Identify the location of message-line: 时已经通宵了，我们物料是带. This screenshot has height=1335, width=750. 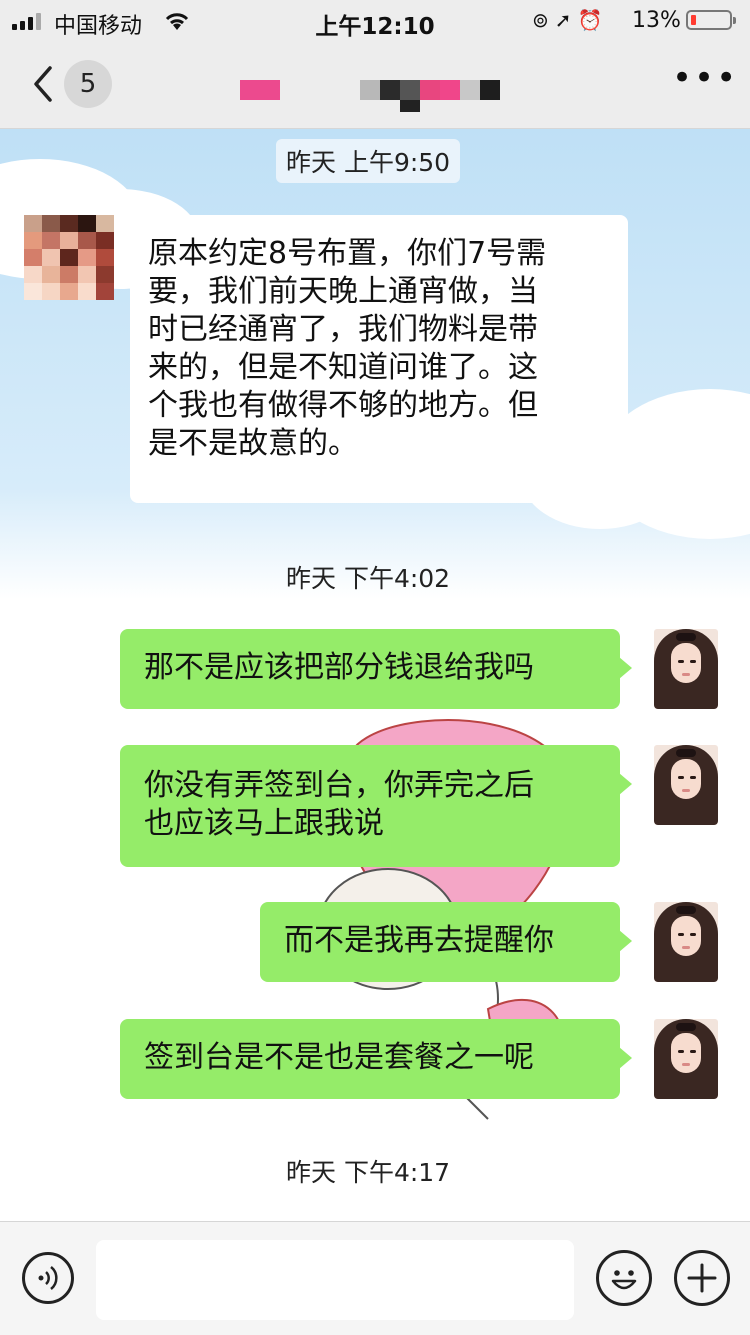
(343, 329).